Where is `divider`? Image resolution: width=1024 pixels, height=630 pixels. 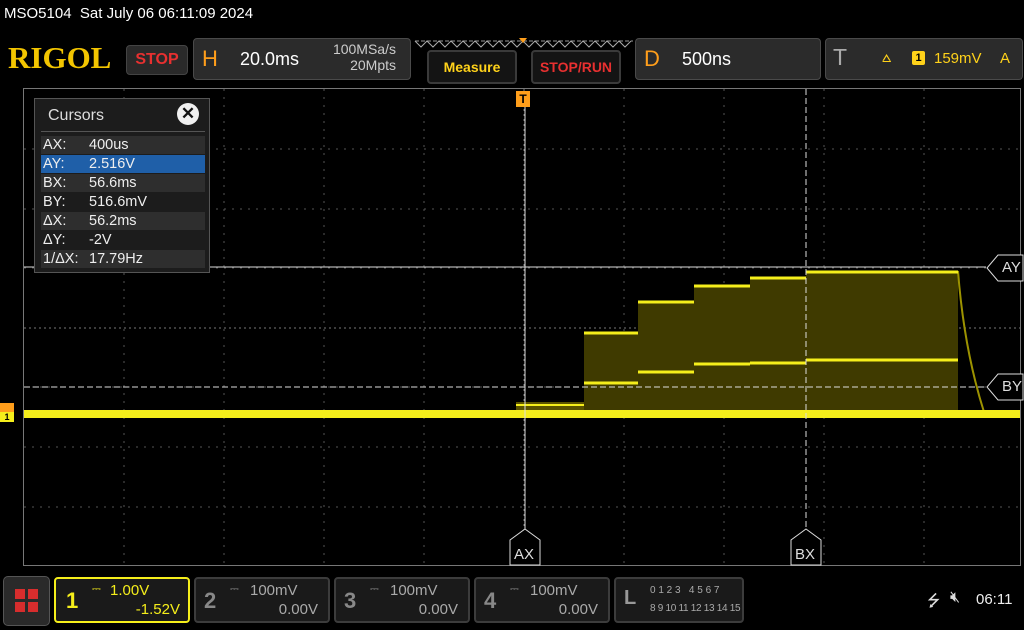 divider is located at coordinates (123, 131).